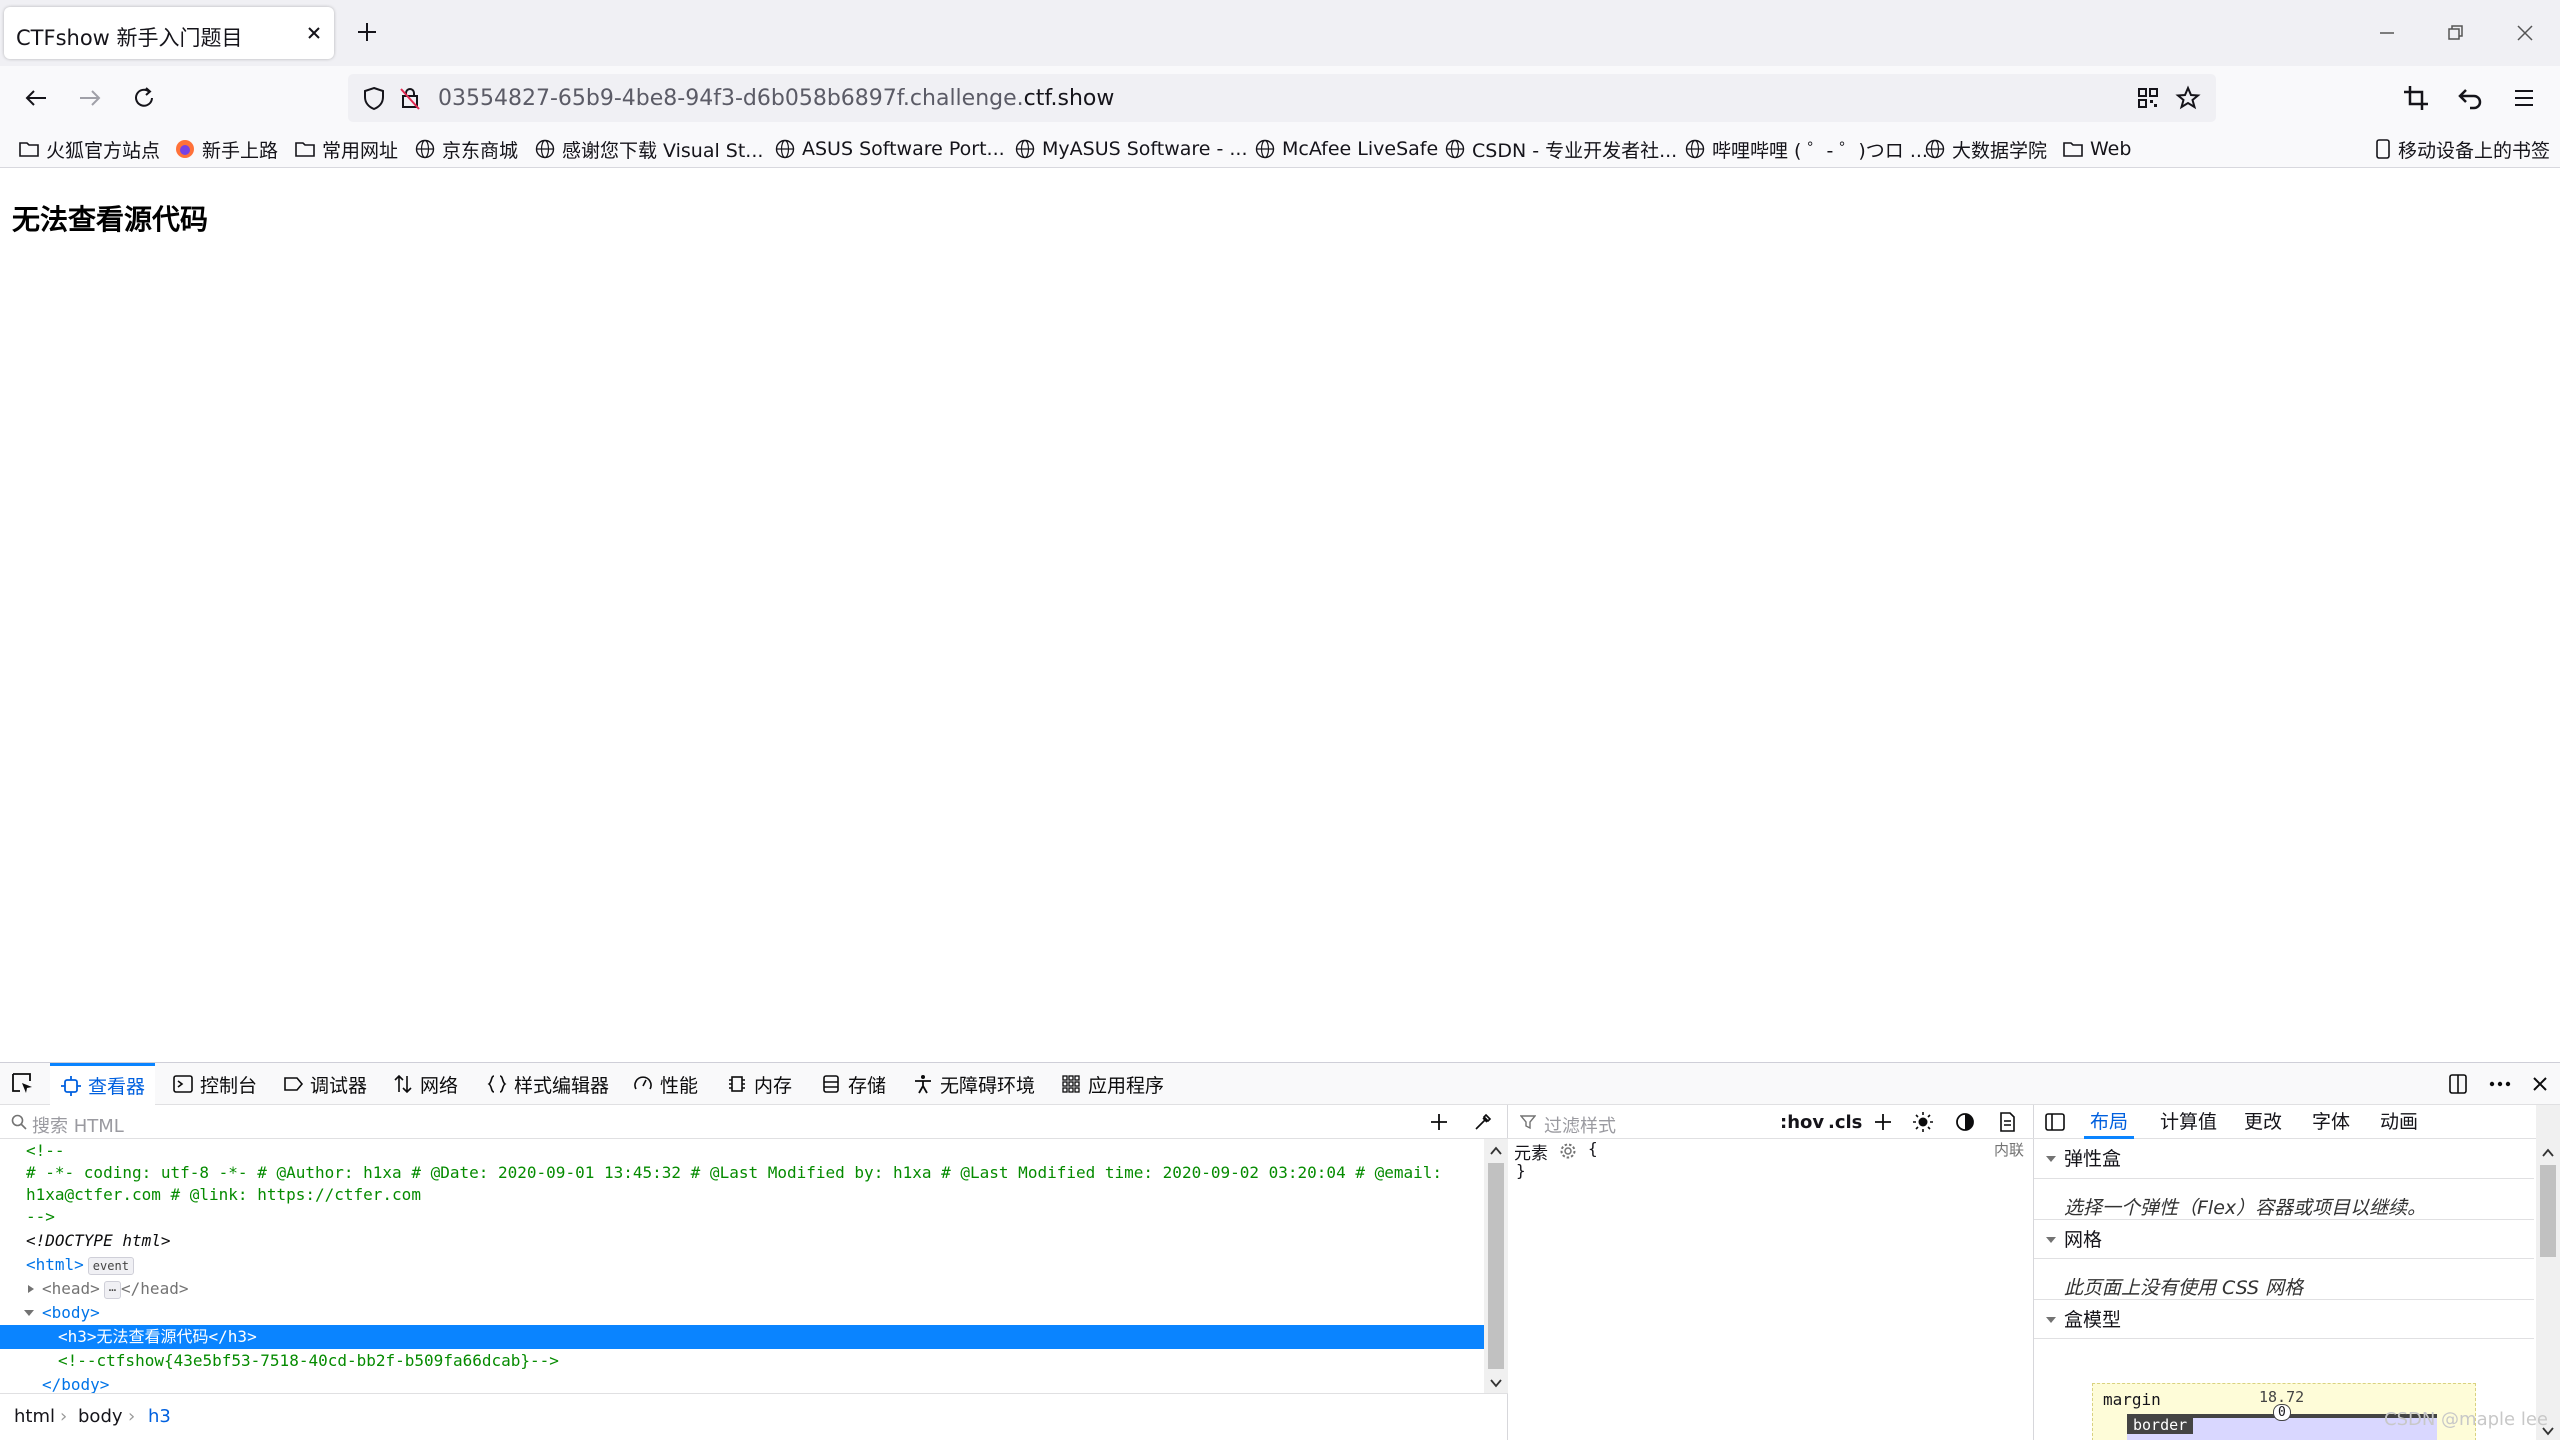 Image resolution: width=2560 pixels, height=1440 pixels. I want to click on collapsed-ellipsis: ⋯, so click(112, 1289).